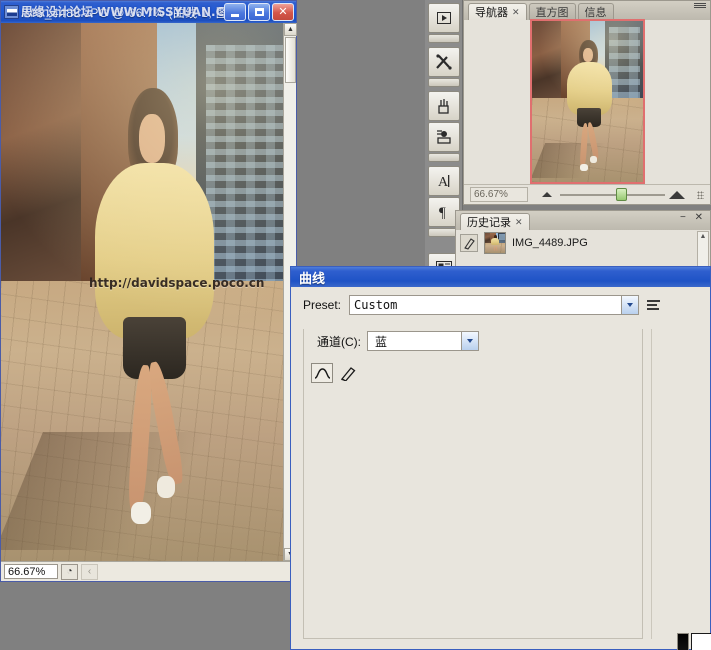 The width and height of the screenshot is (711, 650). I want to click on history-item-label: IMG_4489.JPG, so click(550, 243).